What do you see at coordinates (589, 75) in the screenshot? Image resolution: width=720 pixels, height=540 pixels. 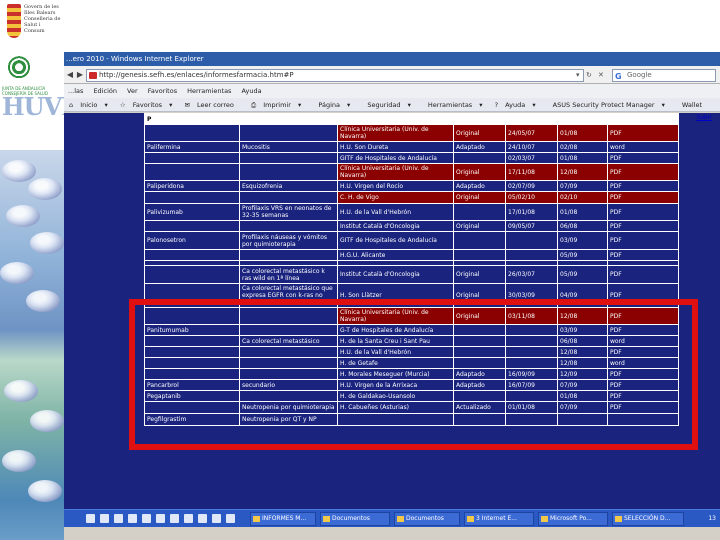 I see `refresh-icon: ↻` at bounding box center [589, 75].